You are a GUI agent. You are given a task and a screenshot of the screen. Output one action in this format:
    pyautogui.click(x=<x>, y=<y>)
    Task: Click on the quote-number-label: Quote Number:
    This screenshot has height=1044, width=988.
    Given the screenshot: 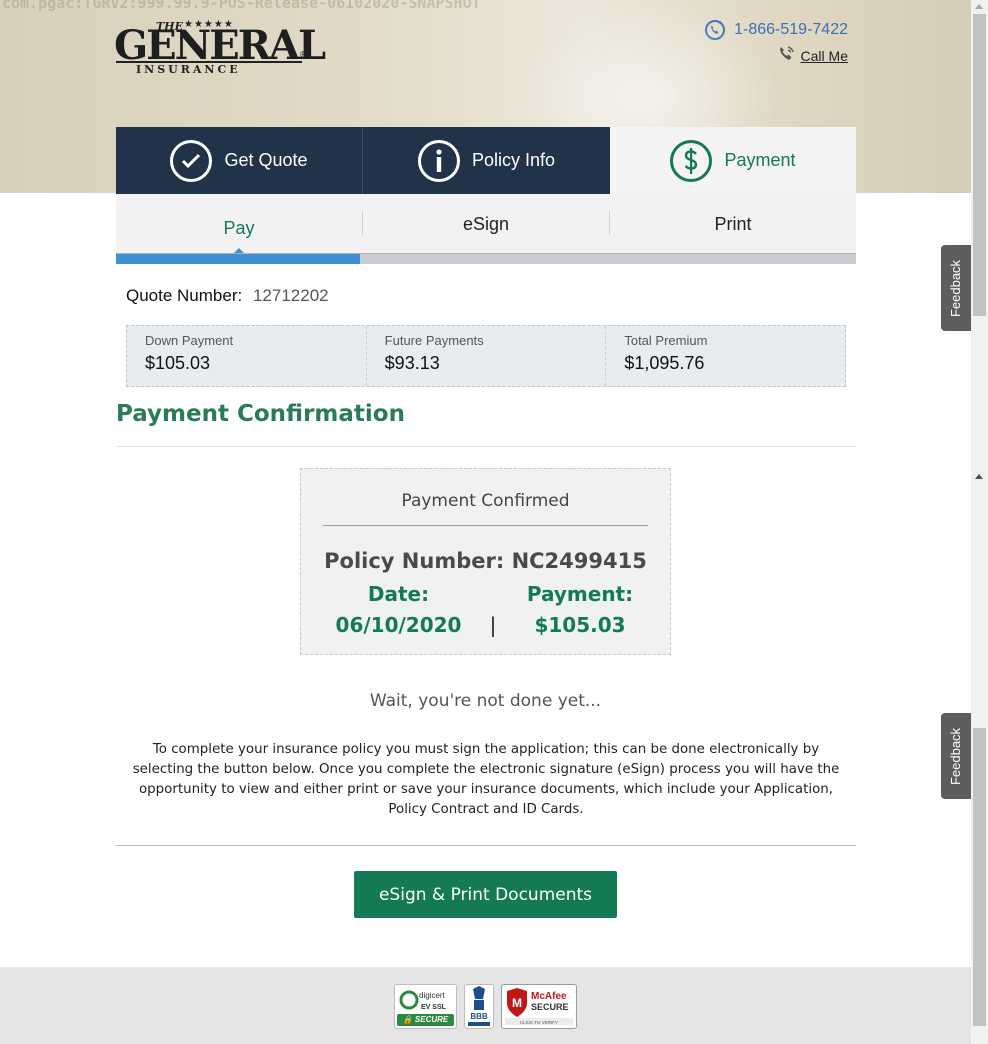 What is the action you would take?
    pyautogui.click(x=184, y=295)
    